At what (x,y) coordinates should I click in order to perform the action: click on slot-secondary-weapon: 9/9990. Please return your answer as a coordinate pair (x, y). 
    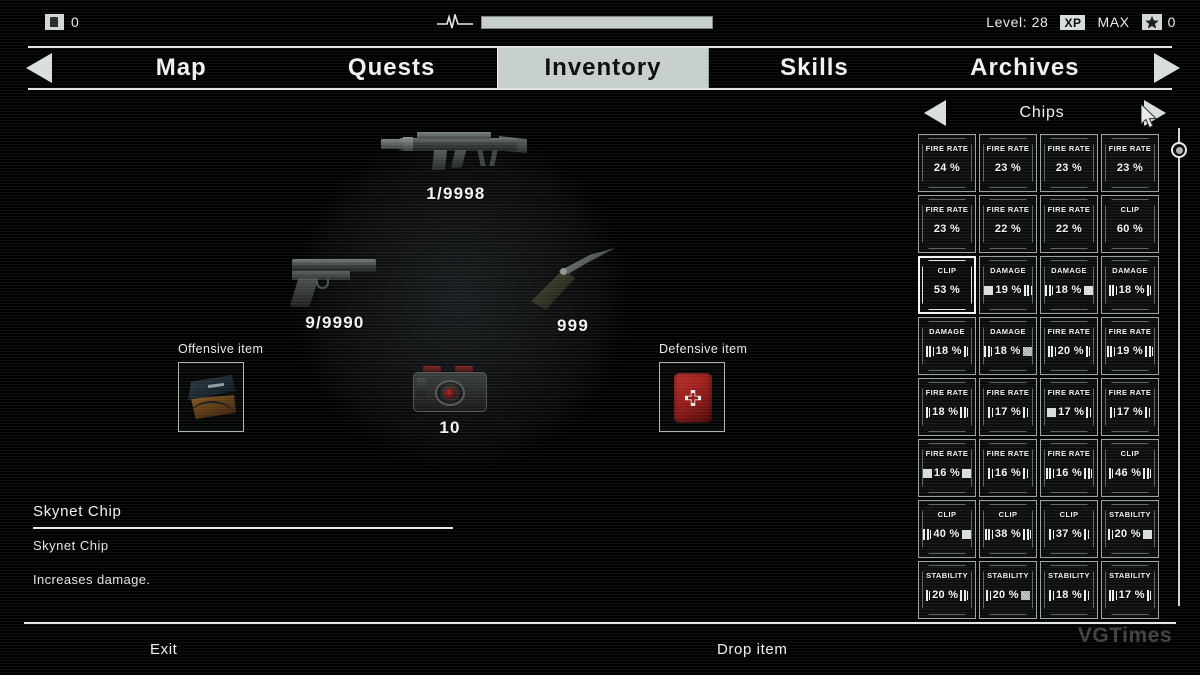
    Looking at the image, I should click on (335, 292).